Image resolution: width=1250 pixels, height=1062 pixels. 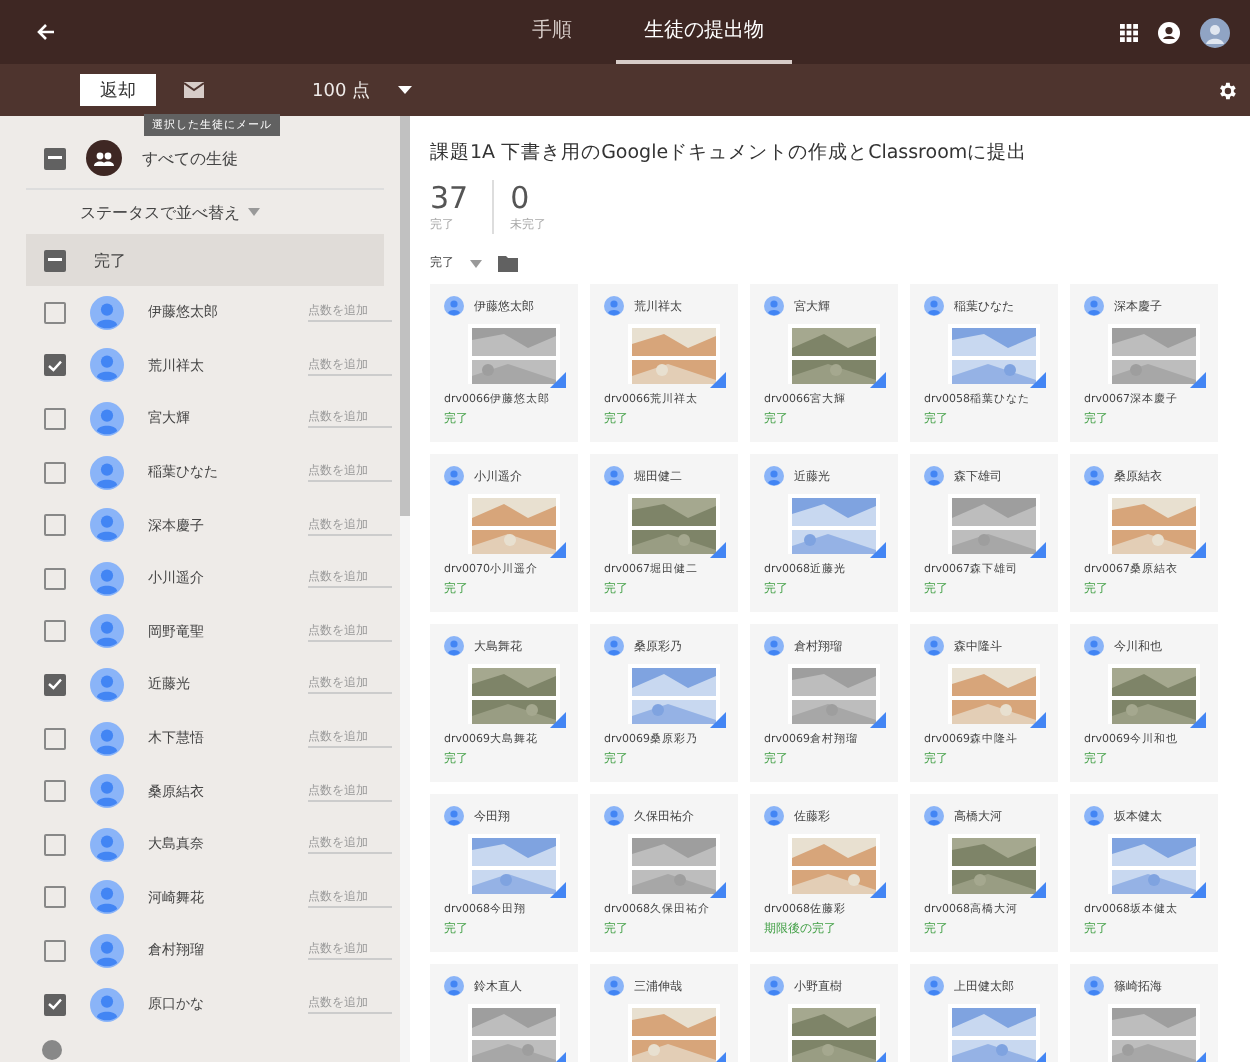 What do you see at coordinates (110, 260) in the screenshot?
I see `section-header: 完了` at bounding box center [110, 260].